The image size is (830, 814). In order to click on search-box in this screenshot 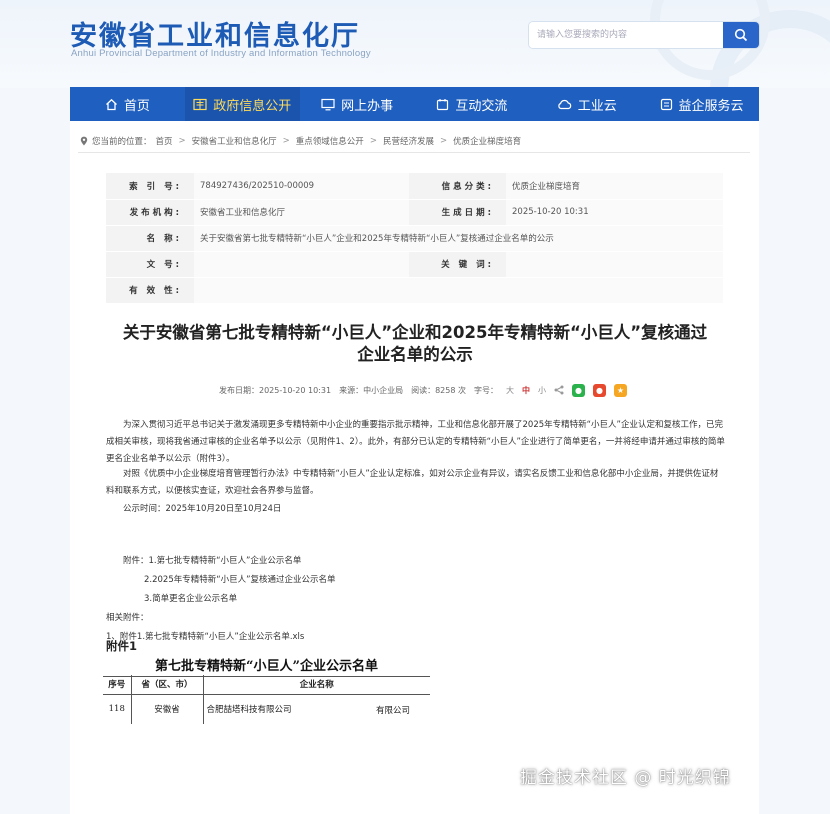, I will do `click(644, 35)`.